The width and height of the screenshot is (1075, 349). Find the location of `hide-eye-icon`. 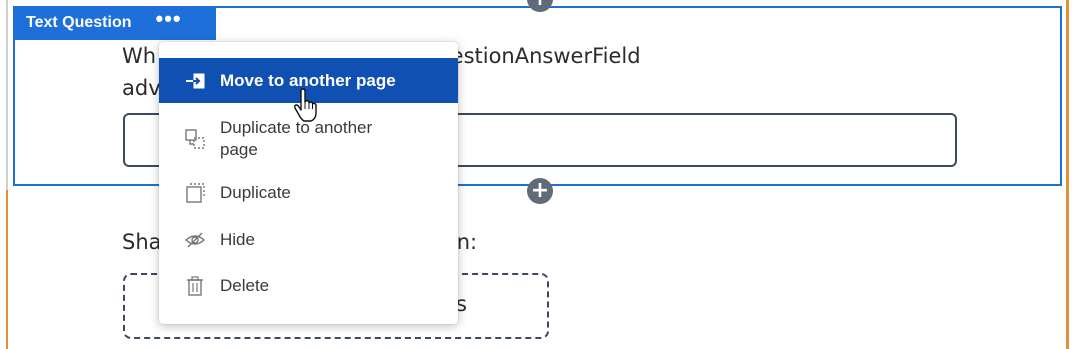

hide-eye-icon is located at coordinates (195, 240).